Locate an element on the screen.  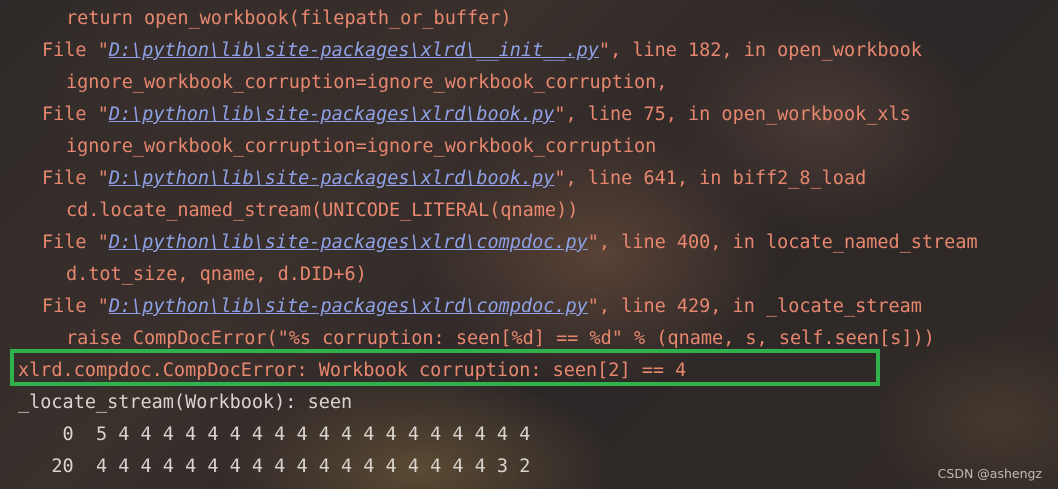
traceback-code-line: d.tot_size, qname, d.DID+6) is located at coordinates (216, 274).